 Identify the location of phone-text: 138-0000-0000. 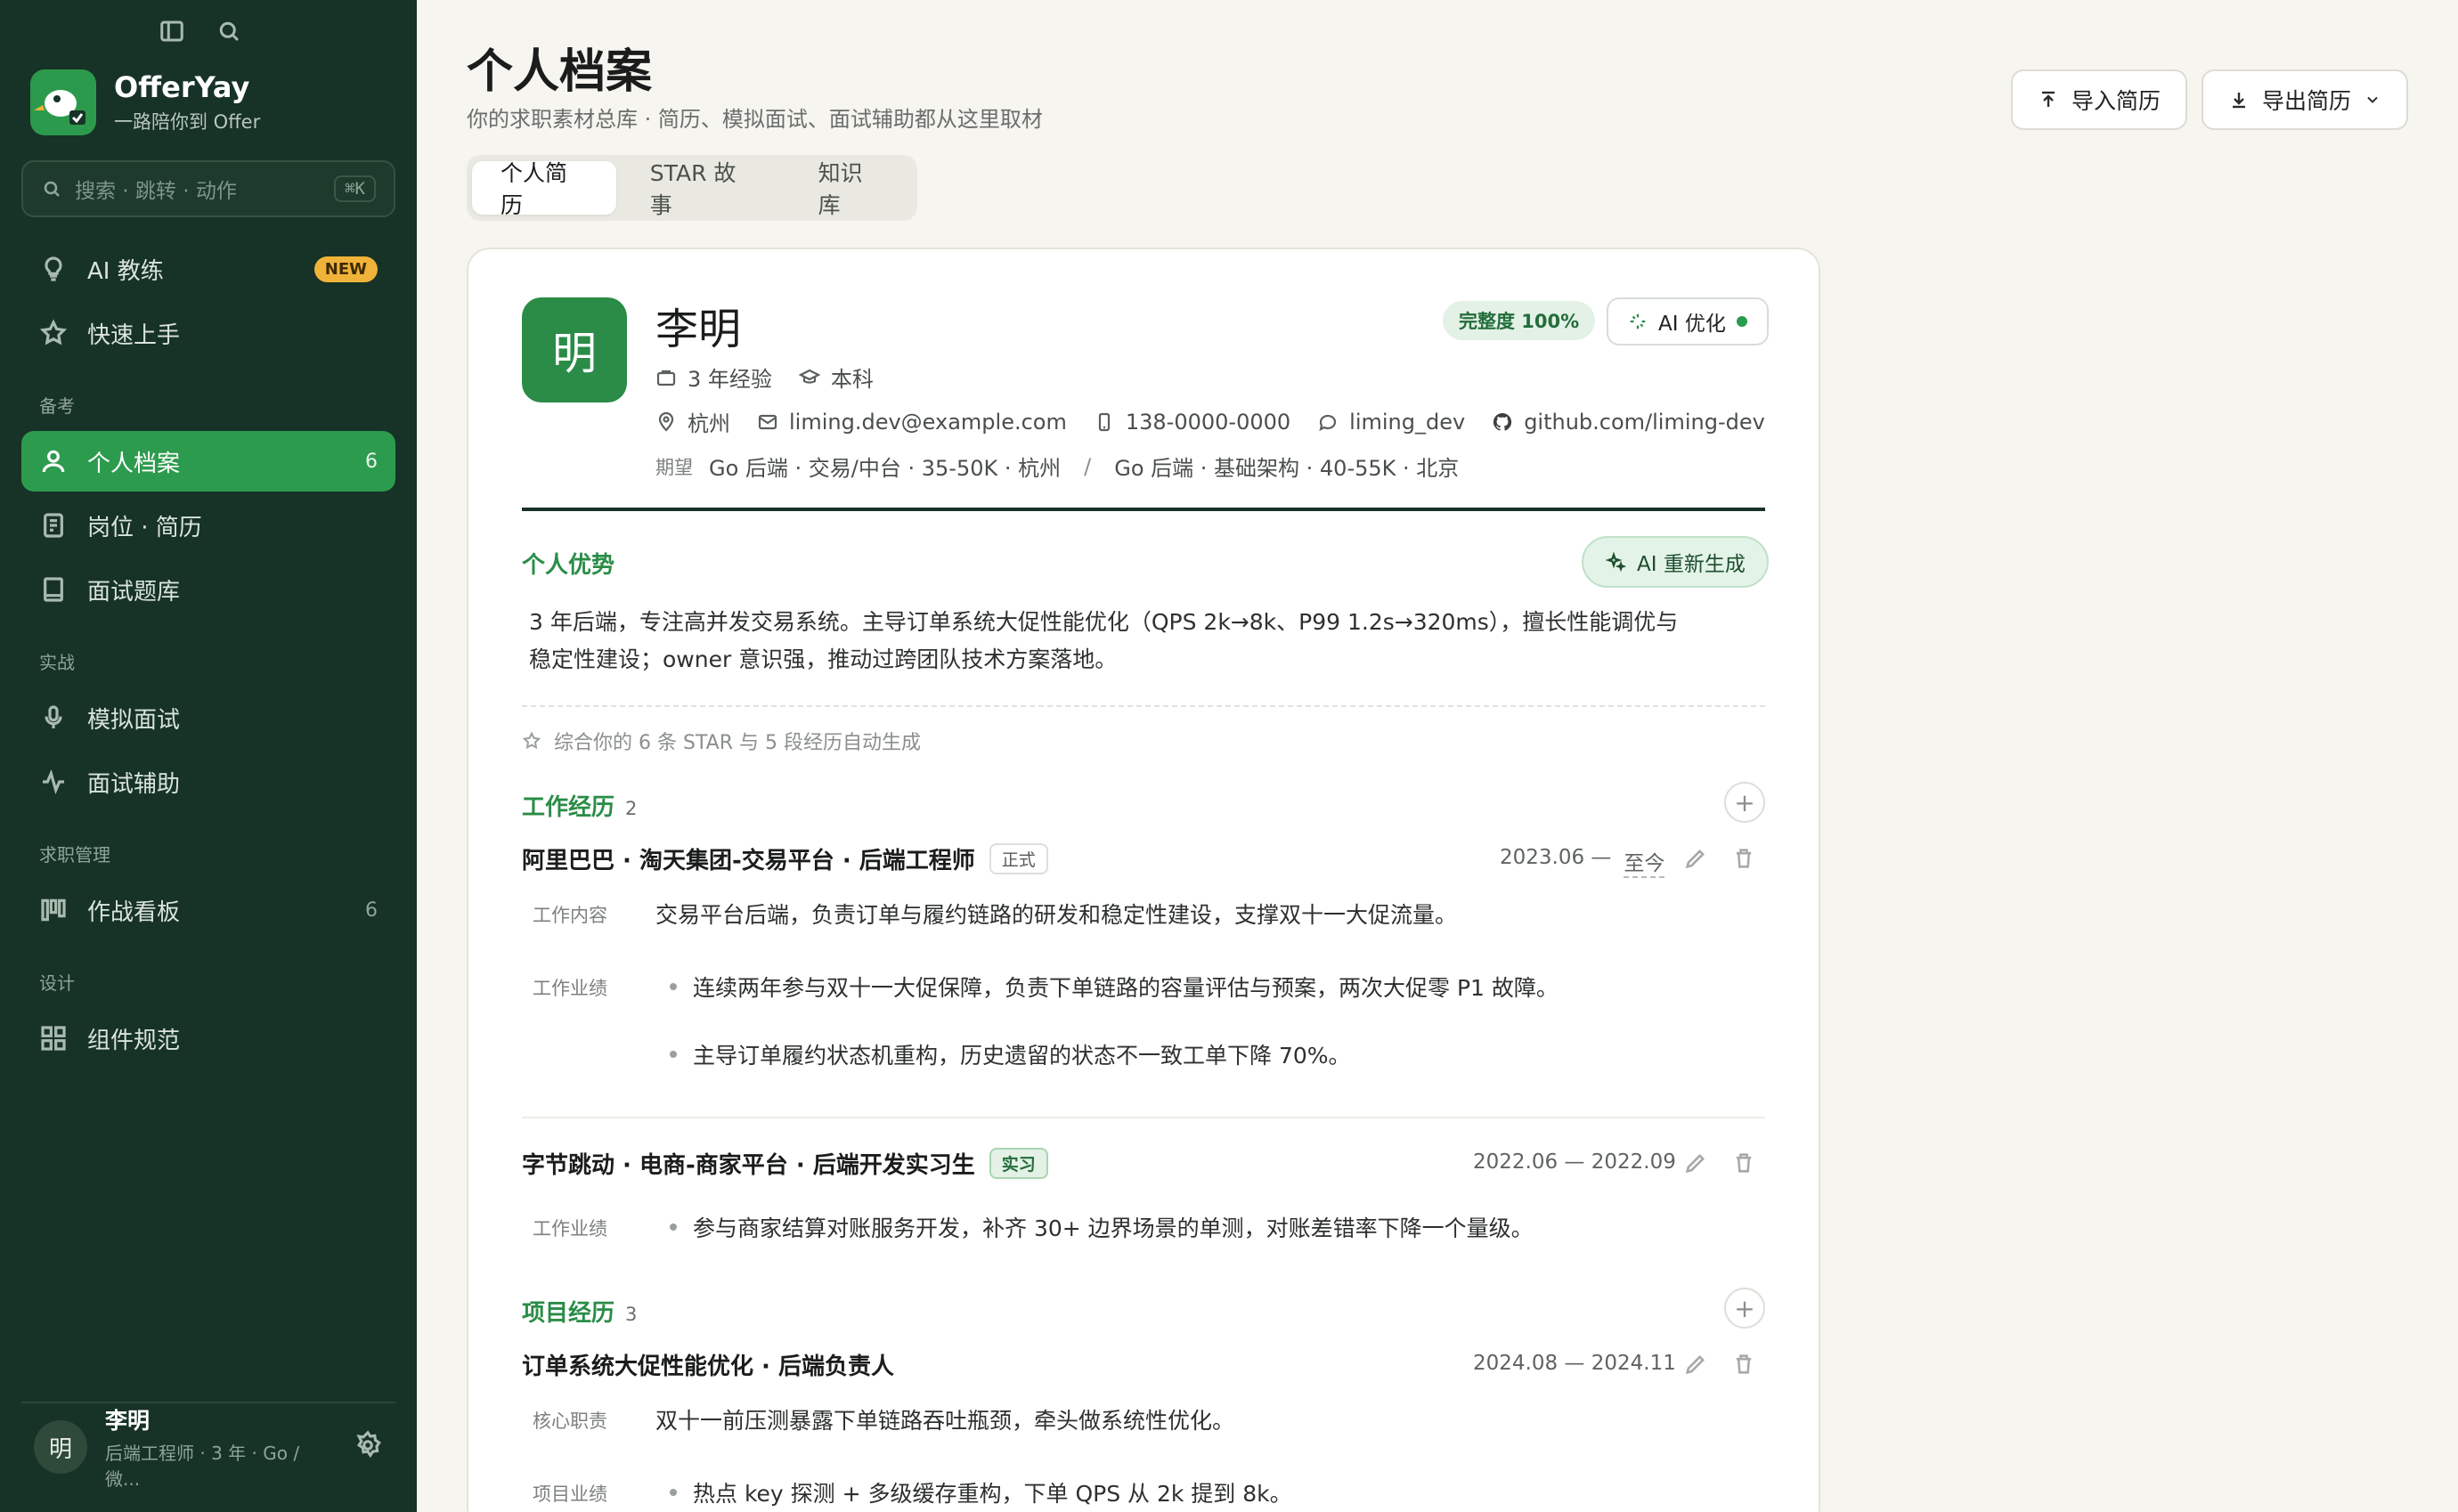
(1208, 422).